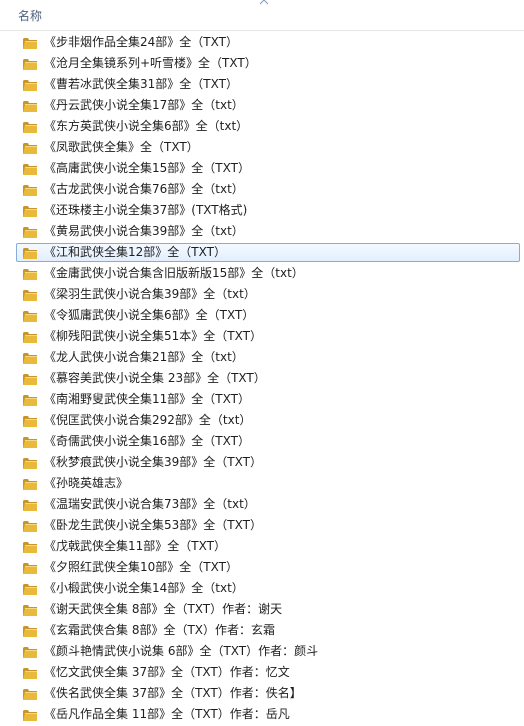 The image size is (524, 726). What do you see at coordinates (262, 42) in the screenshot?
I see `folder-row: 《步非烟作品全集24部》全（TXT）` at bounding box center [262, 42].